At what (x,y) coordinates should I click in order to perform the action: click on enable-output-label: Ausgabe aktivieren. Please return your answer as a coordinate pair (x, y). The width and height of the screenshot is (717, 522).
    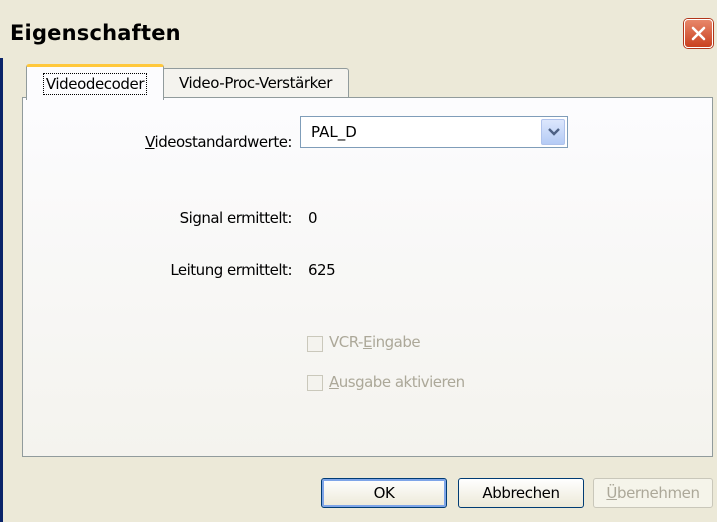
    Looking at the image, I should click on (397, 382).